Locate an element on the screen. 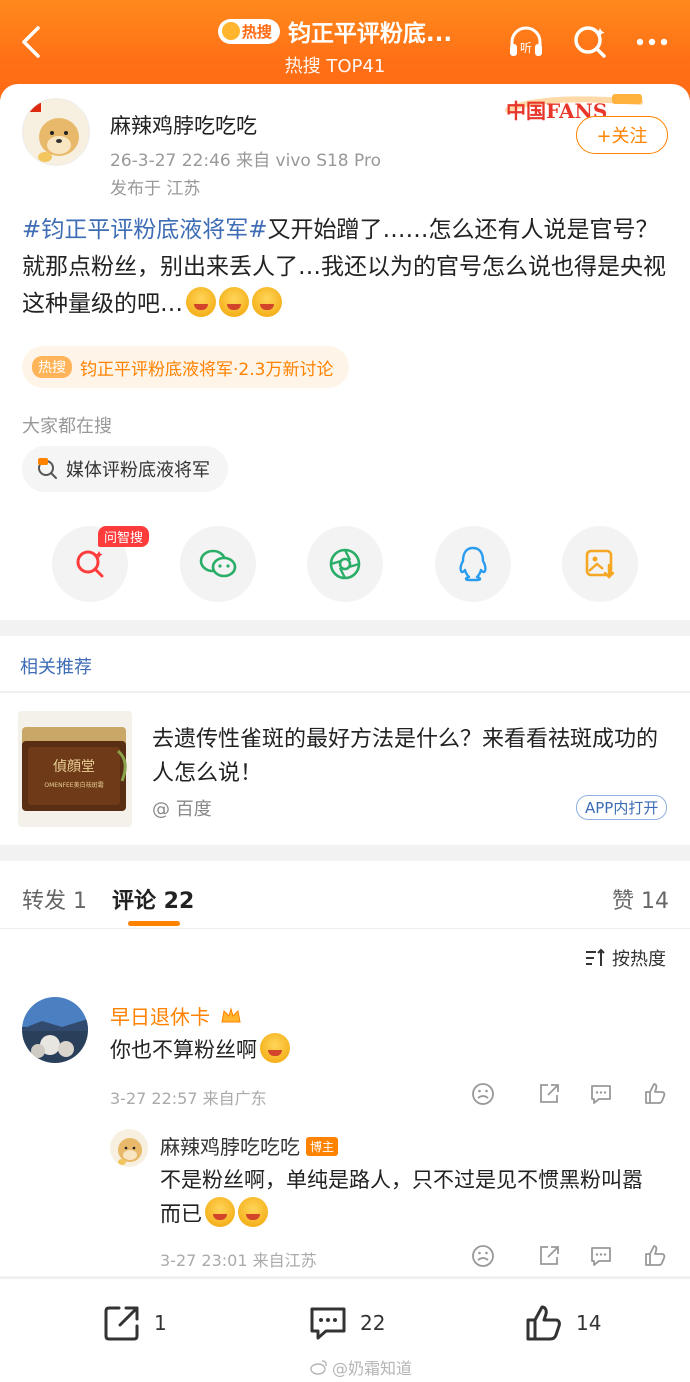 This screenshot has width=690, height=1382. comment-icon is located at coordinates (328, 1323).